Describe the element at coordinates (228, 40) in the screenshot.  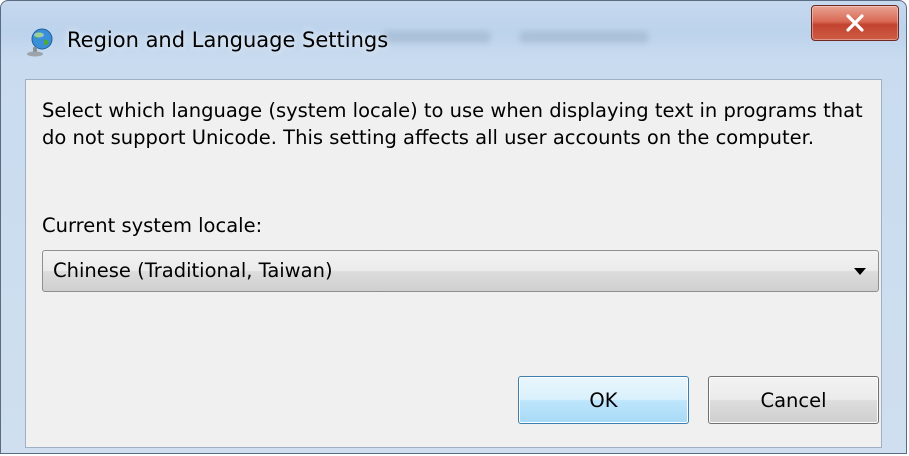
I see `window-title: Region and Language Settings` at that location.